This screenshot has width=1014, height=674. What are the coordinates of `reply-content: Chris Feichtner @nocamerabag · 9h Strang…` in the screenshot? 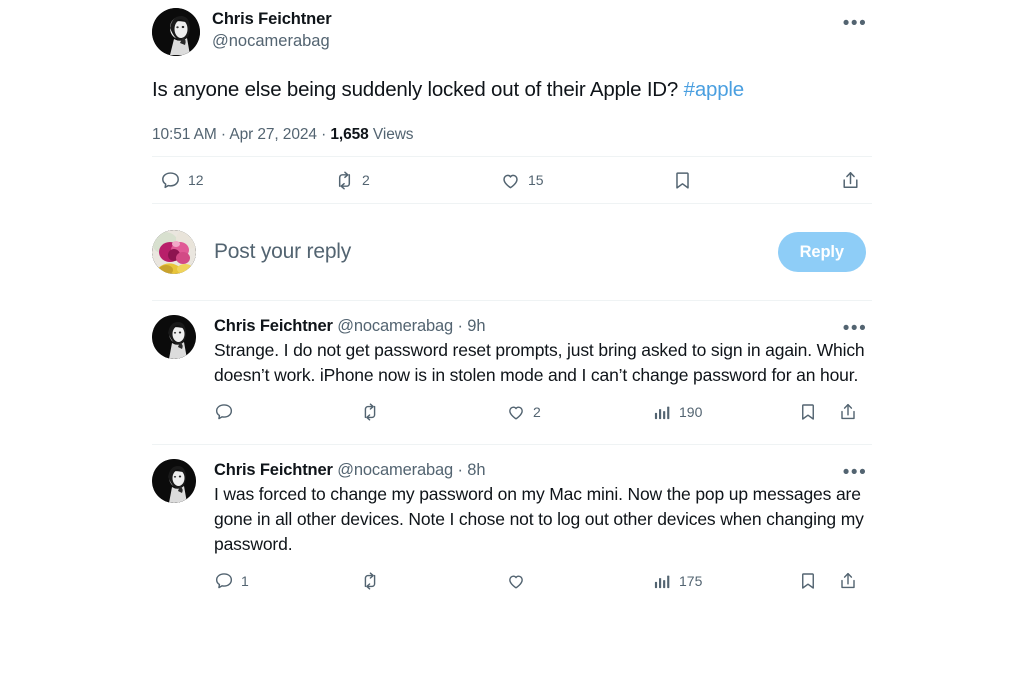 It's located at (543, 375).